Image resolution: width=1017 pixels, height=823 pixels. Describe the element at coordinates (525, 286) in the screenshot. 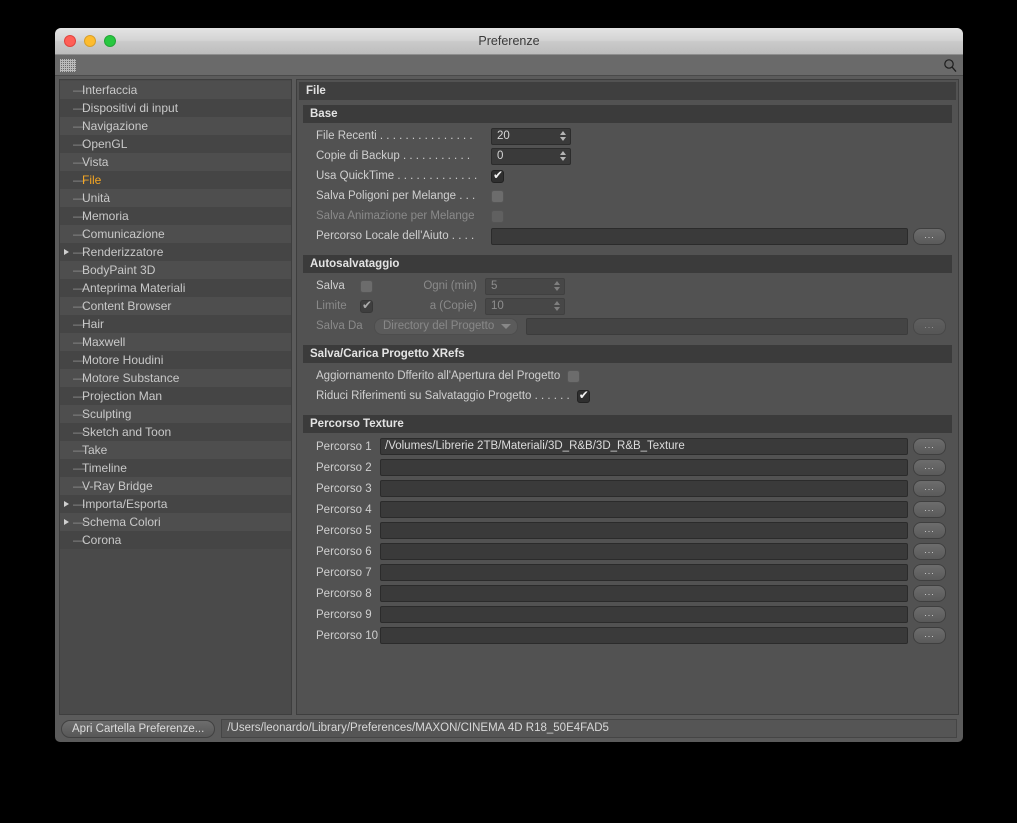

I see `number-stepper: 5` at that location.